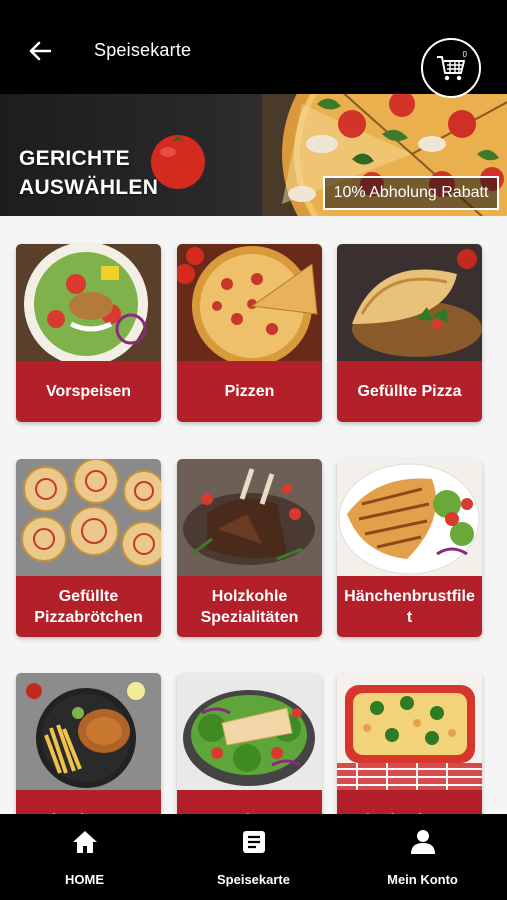  I want to click on category-card-ueberbackenes: überbackenes, so click(409, 743).